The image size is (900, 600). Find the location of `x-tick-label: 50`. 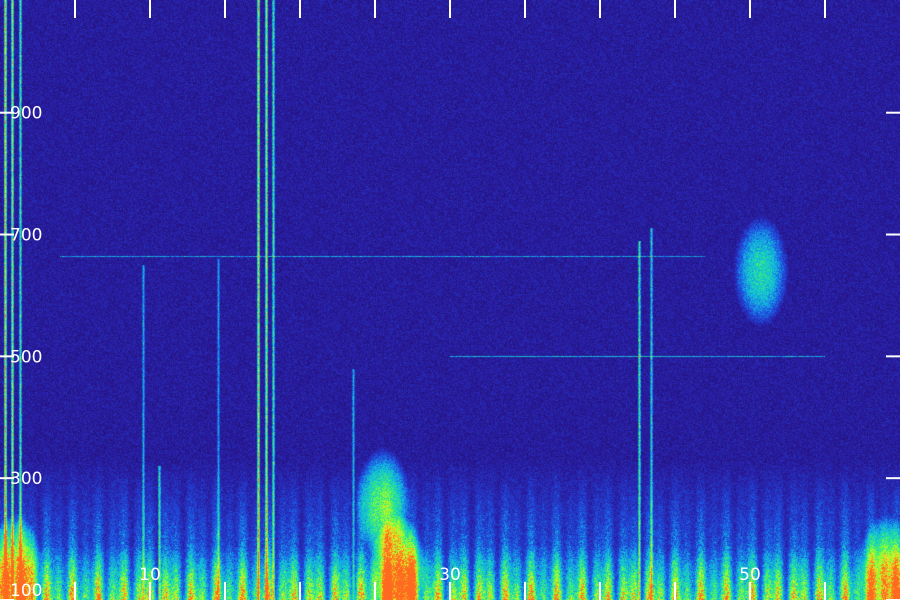

x-tick-label: 50 is located at coordinates (750, 575).